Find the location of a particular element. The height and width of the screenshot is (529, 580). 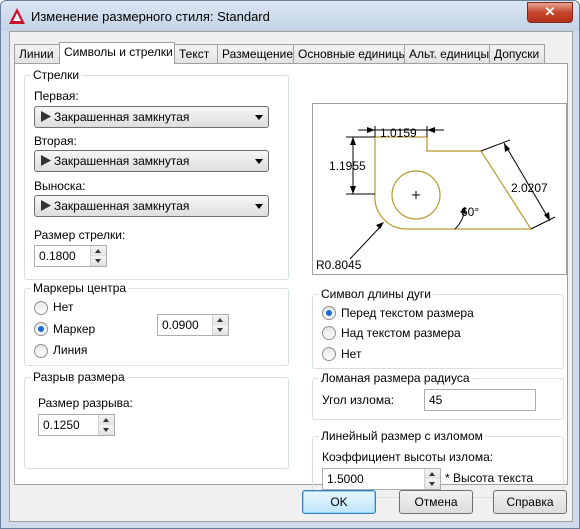

leader-arrow-label: Выноска: is located at coordinates (60, 186).